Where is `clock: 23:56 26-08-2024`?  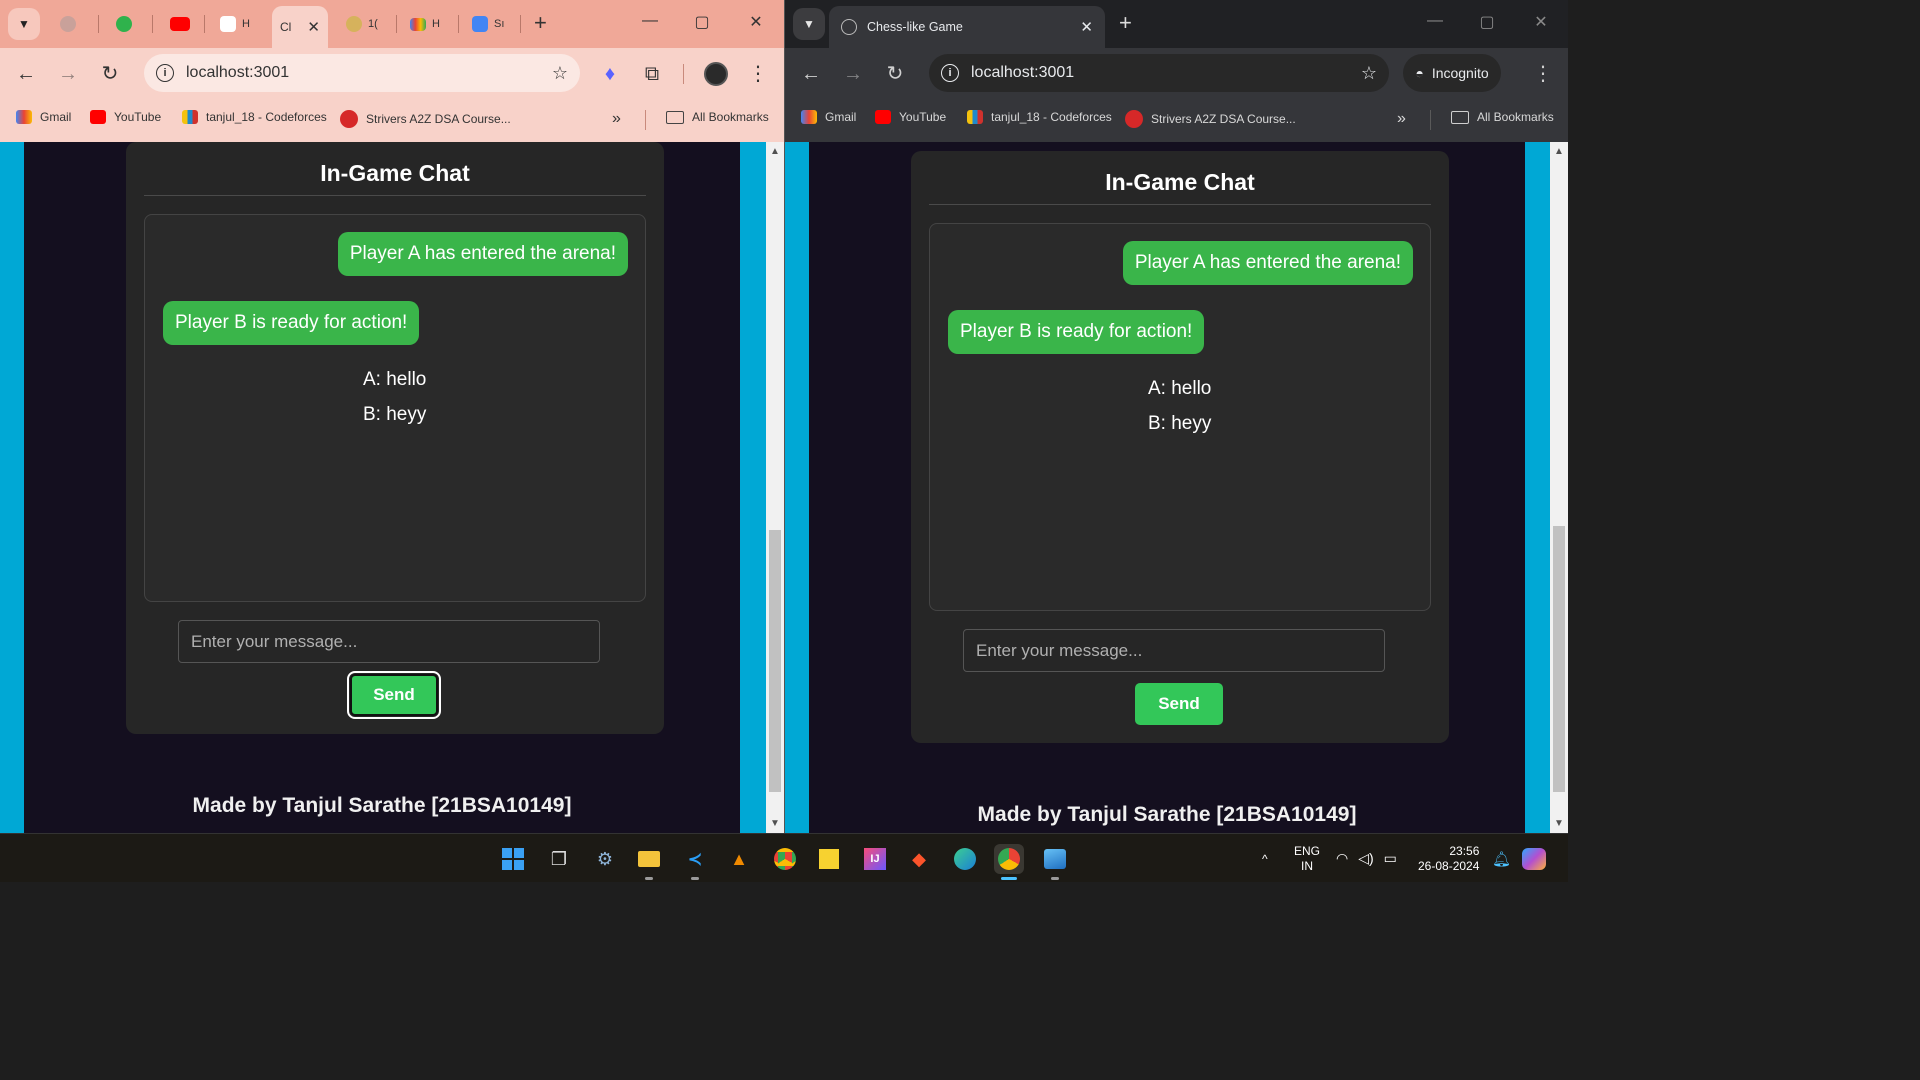 clock: 23:56 26-08-2024 is located at coordinates (1448, 858).